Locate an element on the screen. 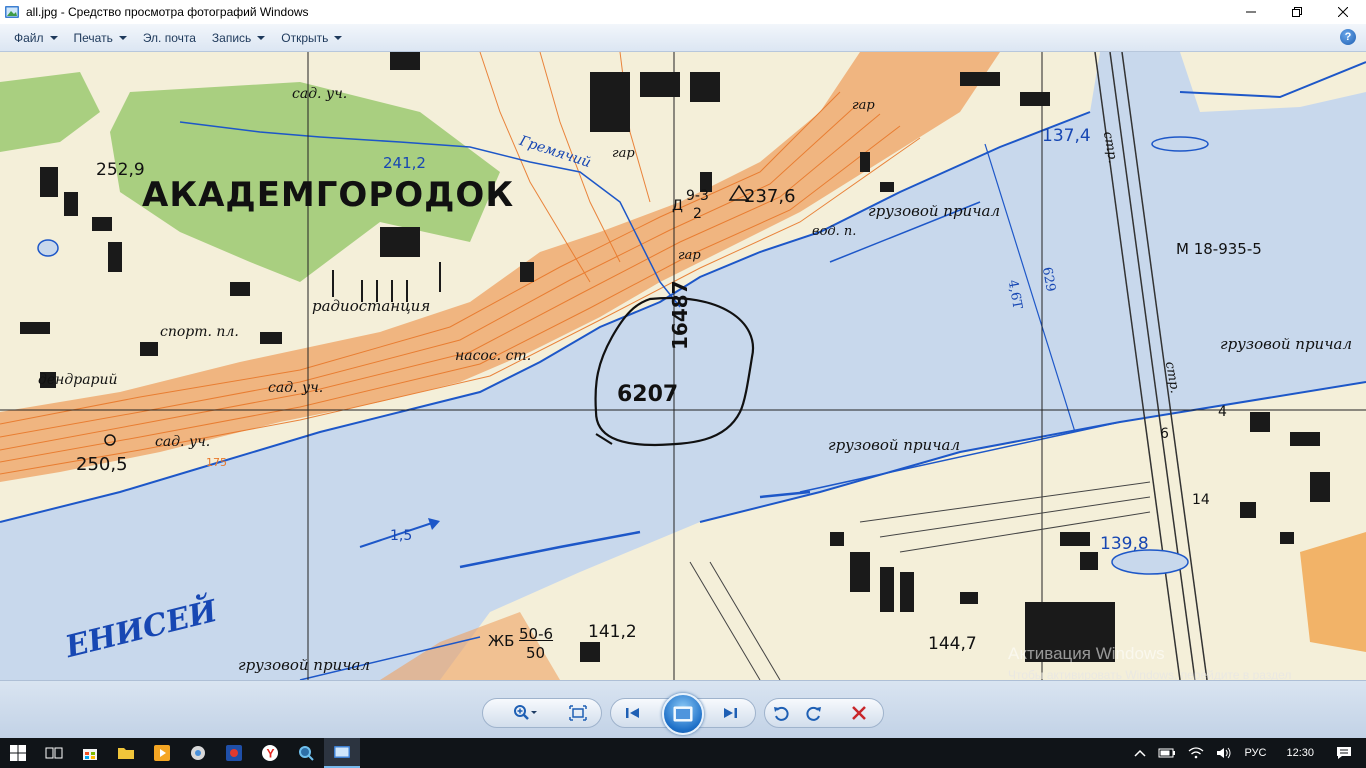  map-label-akademgorodok: АКАДЕМГОРОДОК is located at coordinates (328, 195).